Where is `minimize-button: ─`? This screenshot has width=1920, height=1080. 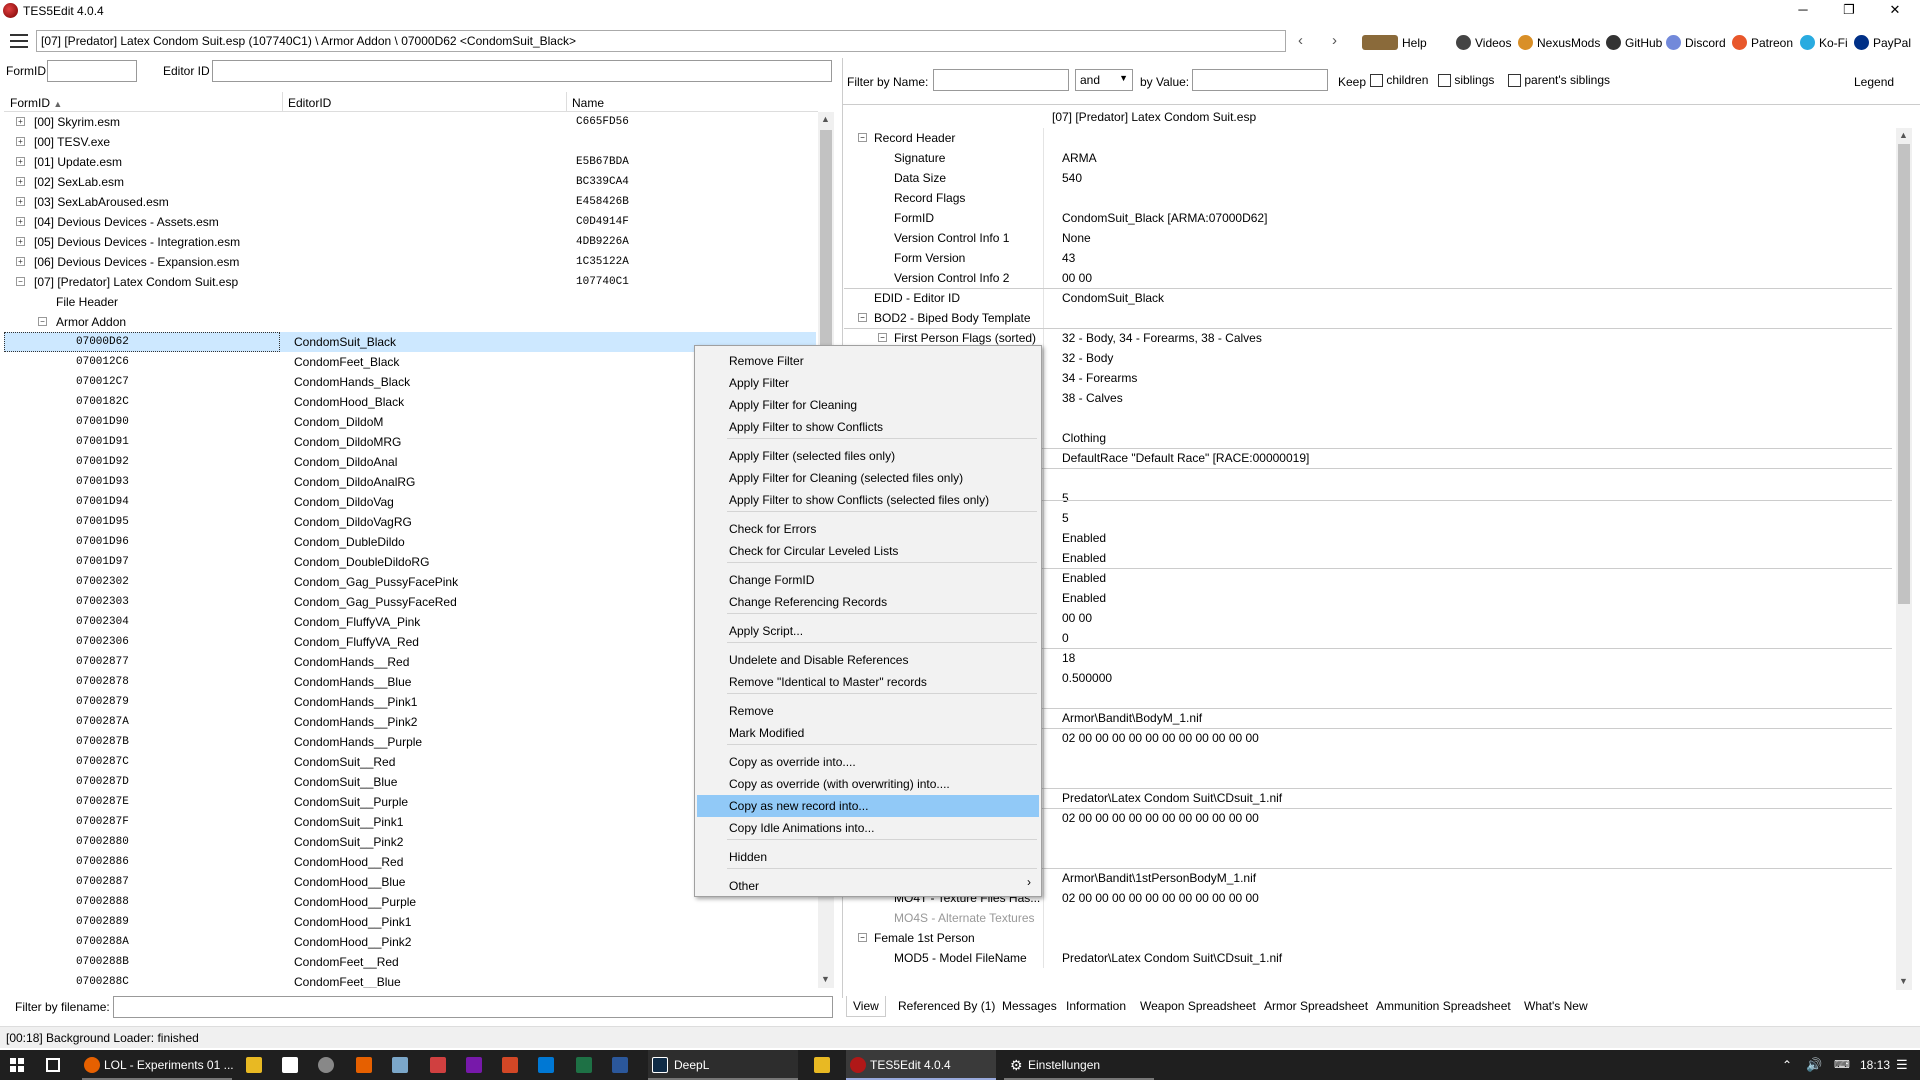
minimize-button: ─ is located at coordinates (1803, 11).